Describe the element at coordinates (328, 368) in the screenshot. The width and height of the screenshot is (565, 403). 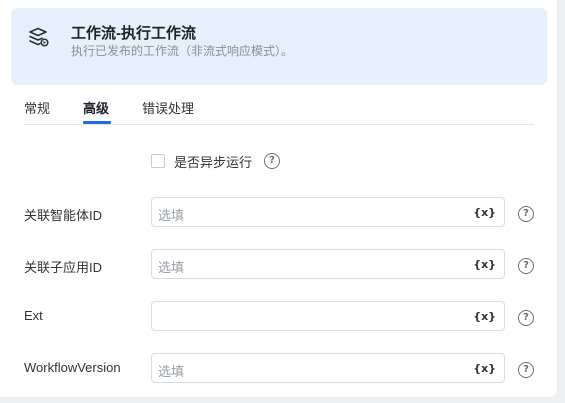
I see `workflow-version-input: 选填 {x}` at that location.